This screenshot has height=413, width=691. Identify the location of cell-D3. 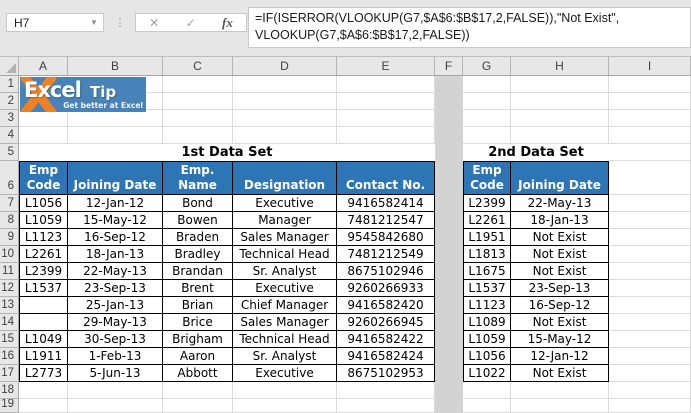
(285, 118).